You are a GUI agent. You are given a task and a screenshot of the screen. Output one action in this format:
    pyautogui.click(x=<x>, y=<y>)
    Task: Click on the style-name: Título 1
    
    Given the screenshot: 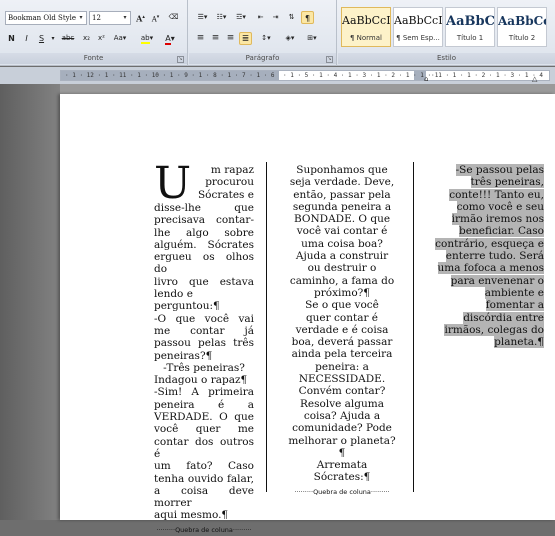 What is the action you would take?
    pyautogui.click(x=470, y=38)
    